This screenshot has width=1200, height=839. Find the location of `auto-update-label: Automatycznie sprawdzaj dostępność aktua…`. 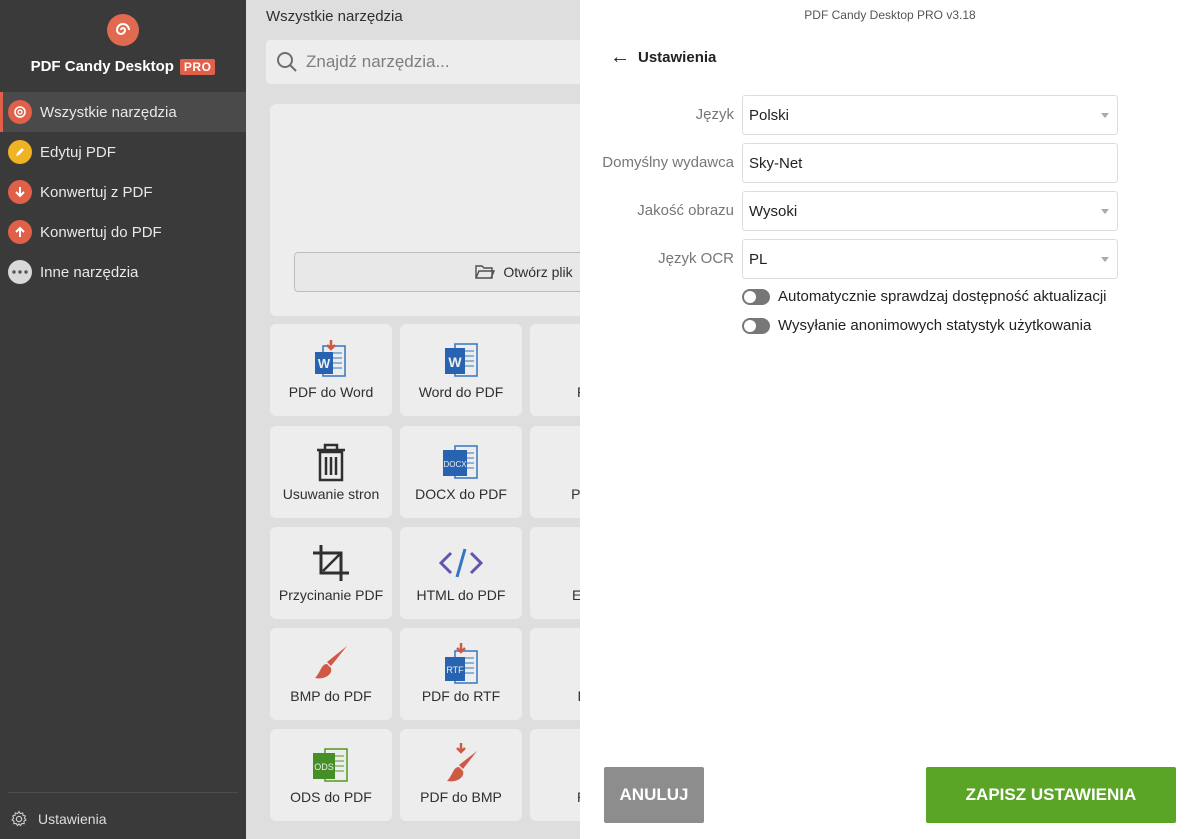

auto-update-label: Automatycznie sprawdzaj dostępność aktua… is located at coordinates (942, 296).